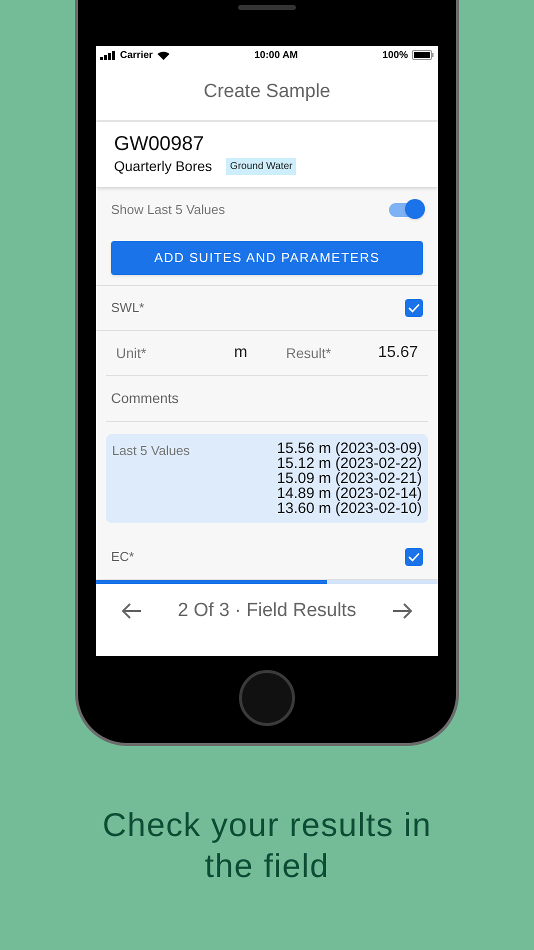  What do you see at coordinates (122, 557) in the screenshot?
I see `parameter-name: EC*` at bounding box center [122, 557].